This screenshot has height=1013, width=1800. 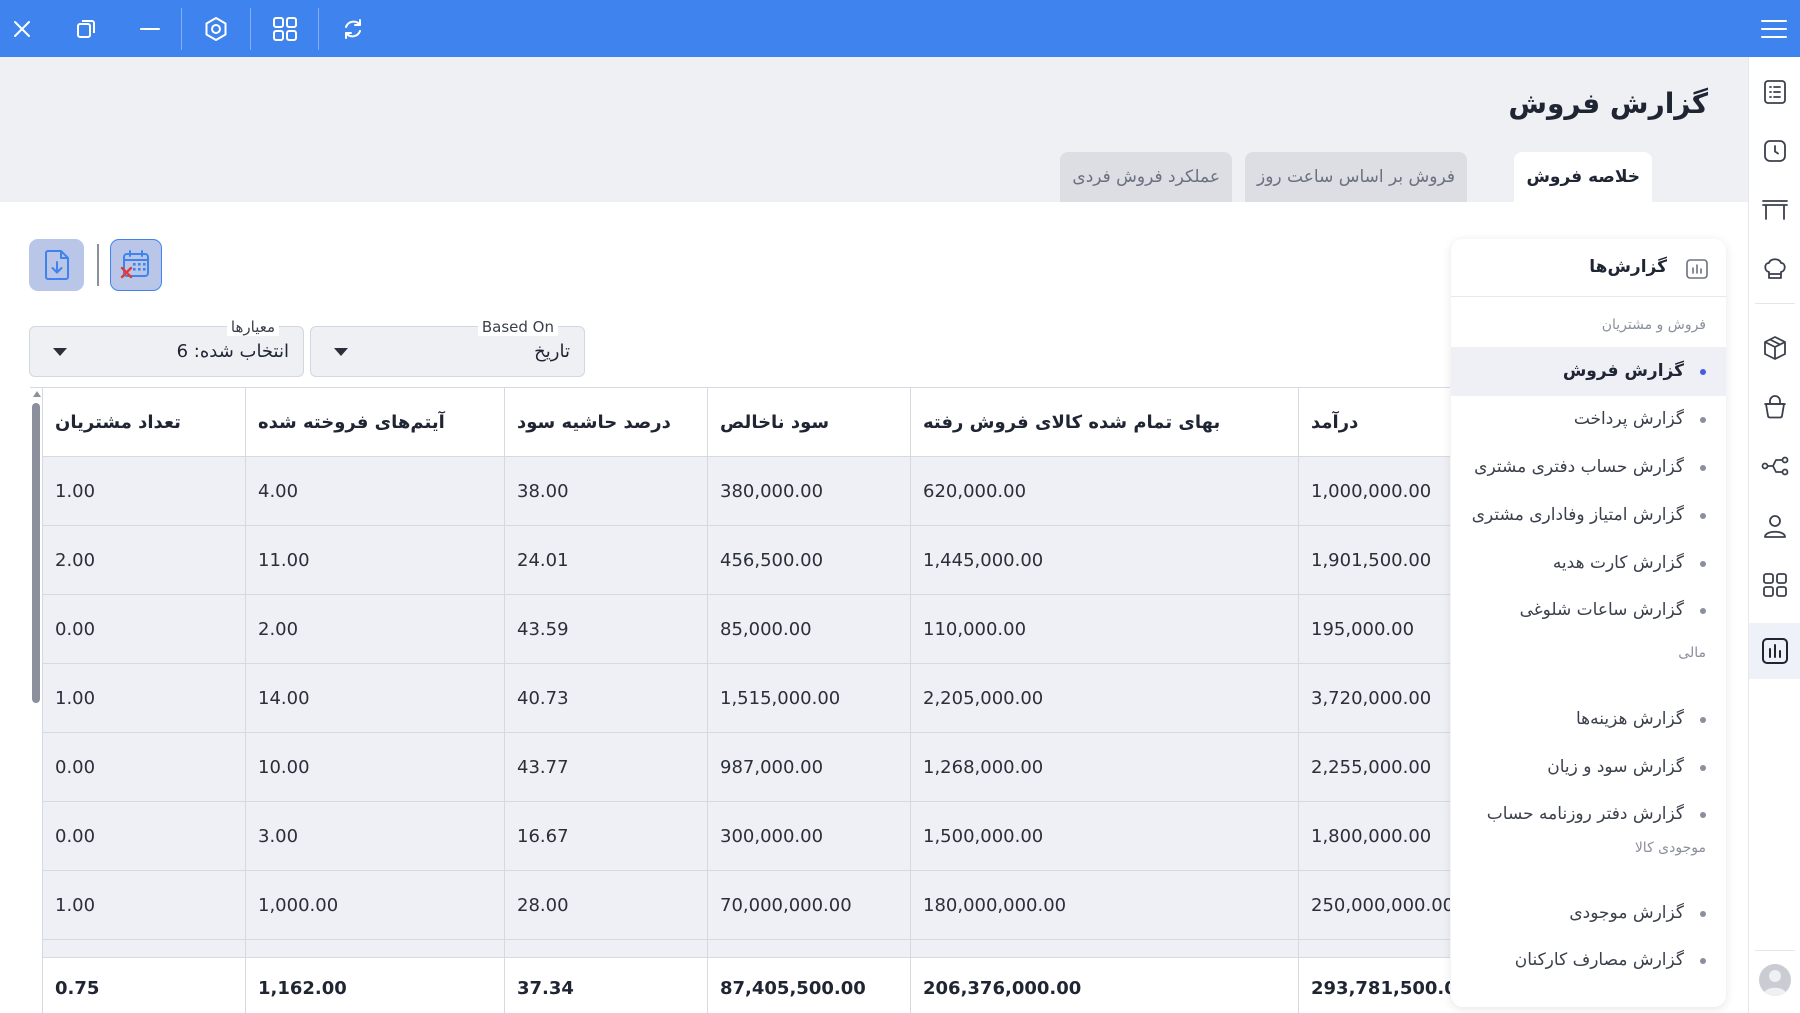 I want to click on column-header-customers-count: تعداد مشتریان, so click(x=144, y=422).